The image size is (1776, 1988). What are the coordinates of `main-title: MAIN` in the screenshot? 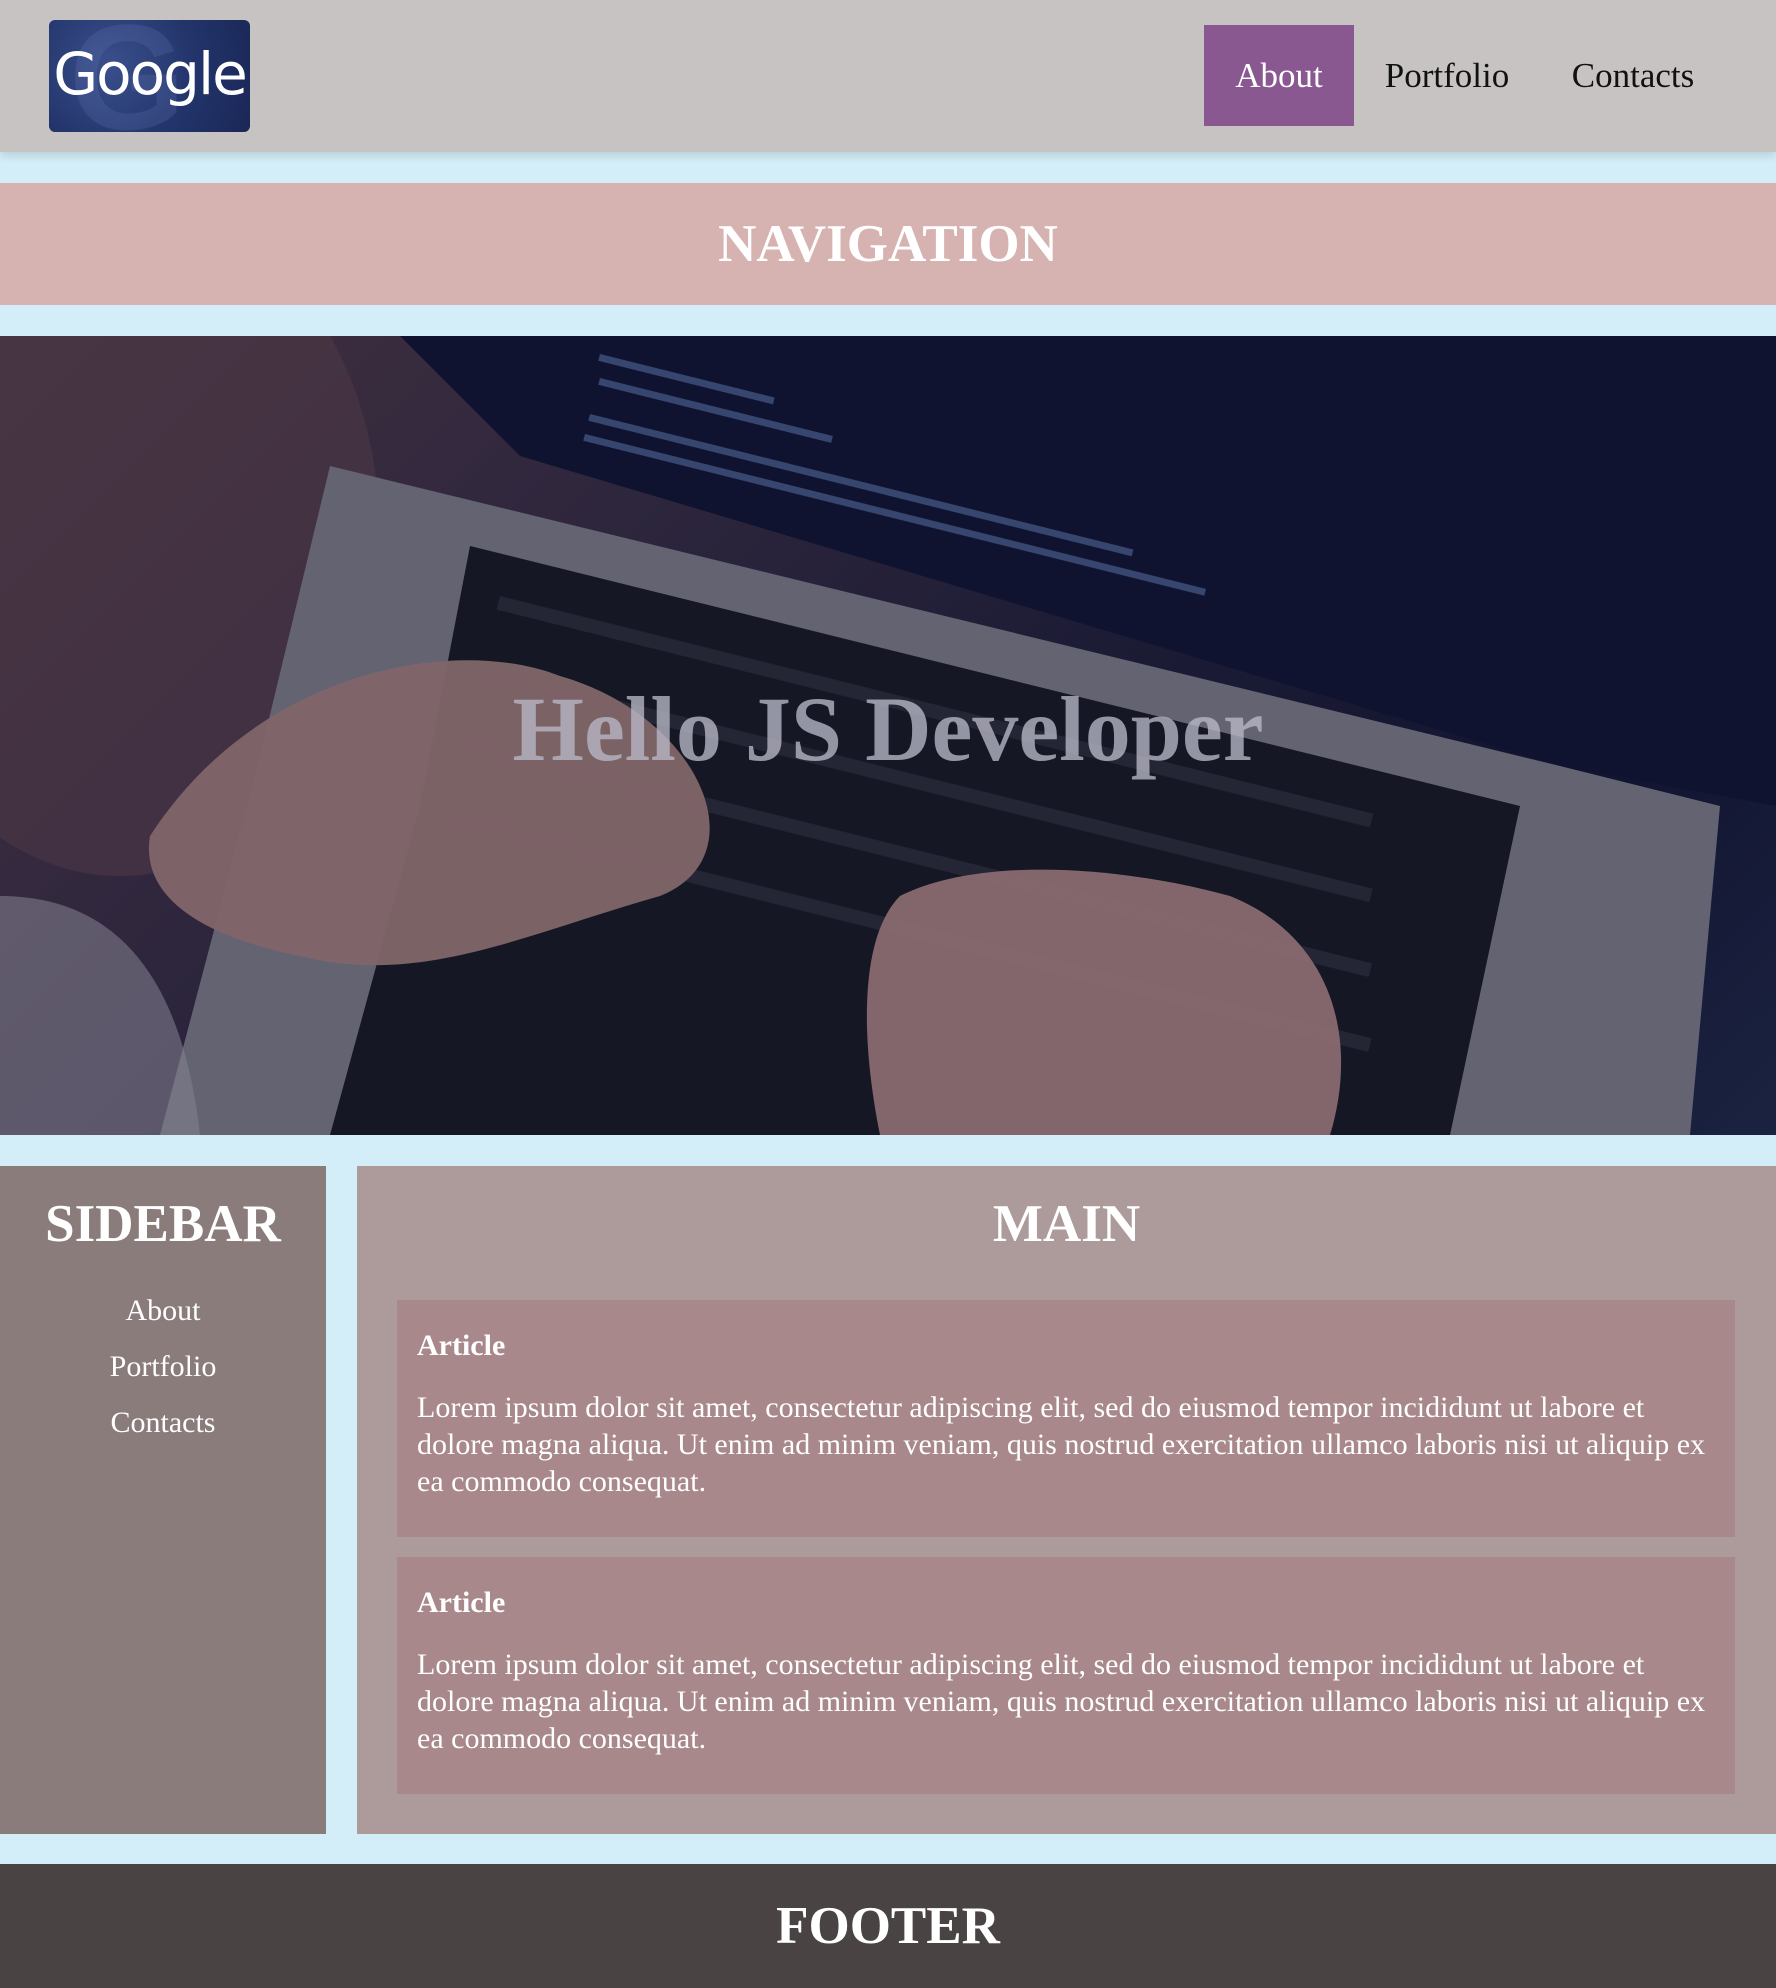 It's located at (1066, 1224).